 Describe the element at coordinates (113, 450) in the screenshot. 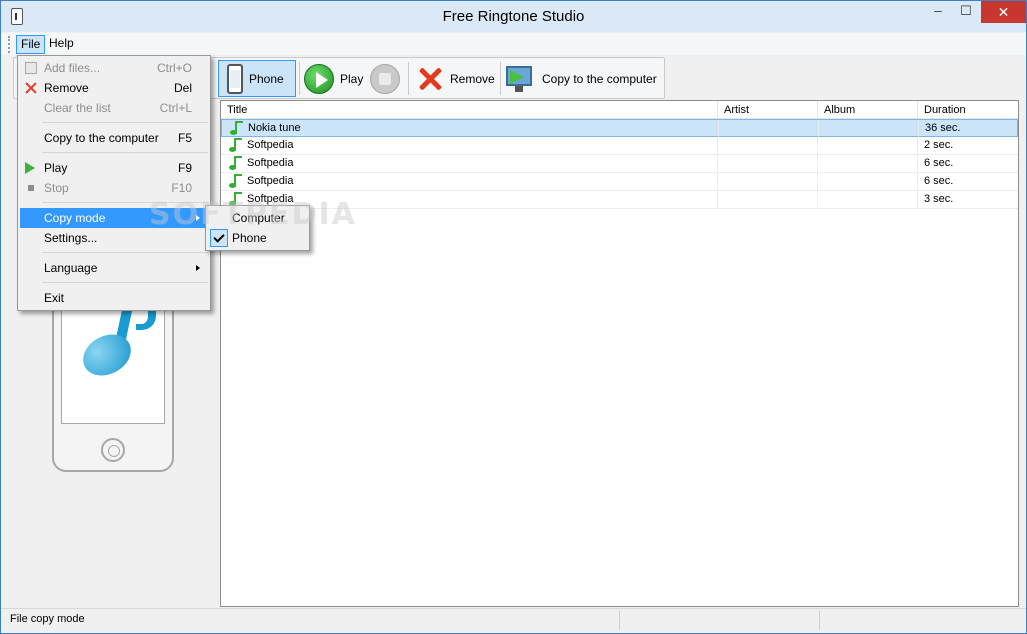

I see `home-button-icon` at that location.